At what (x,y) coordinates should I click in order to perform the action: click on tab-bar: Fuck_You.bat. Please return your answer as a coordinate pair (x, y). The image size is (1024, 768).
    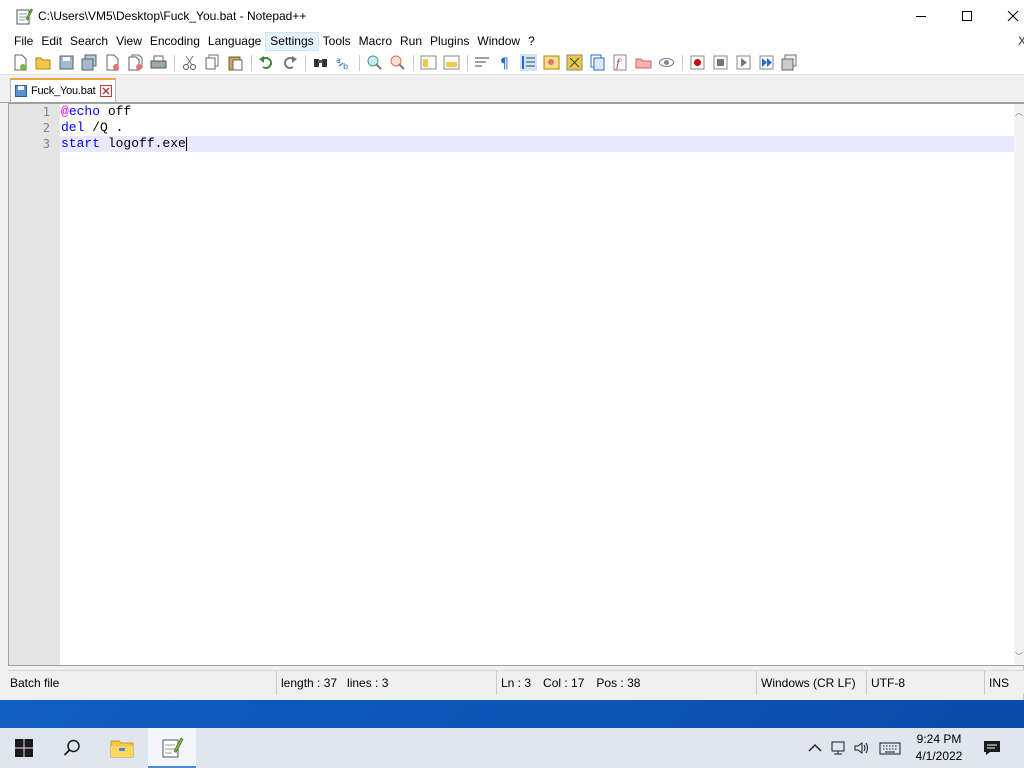
    Looking at the image, I should click on (512, 89).